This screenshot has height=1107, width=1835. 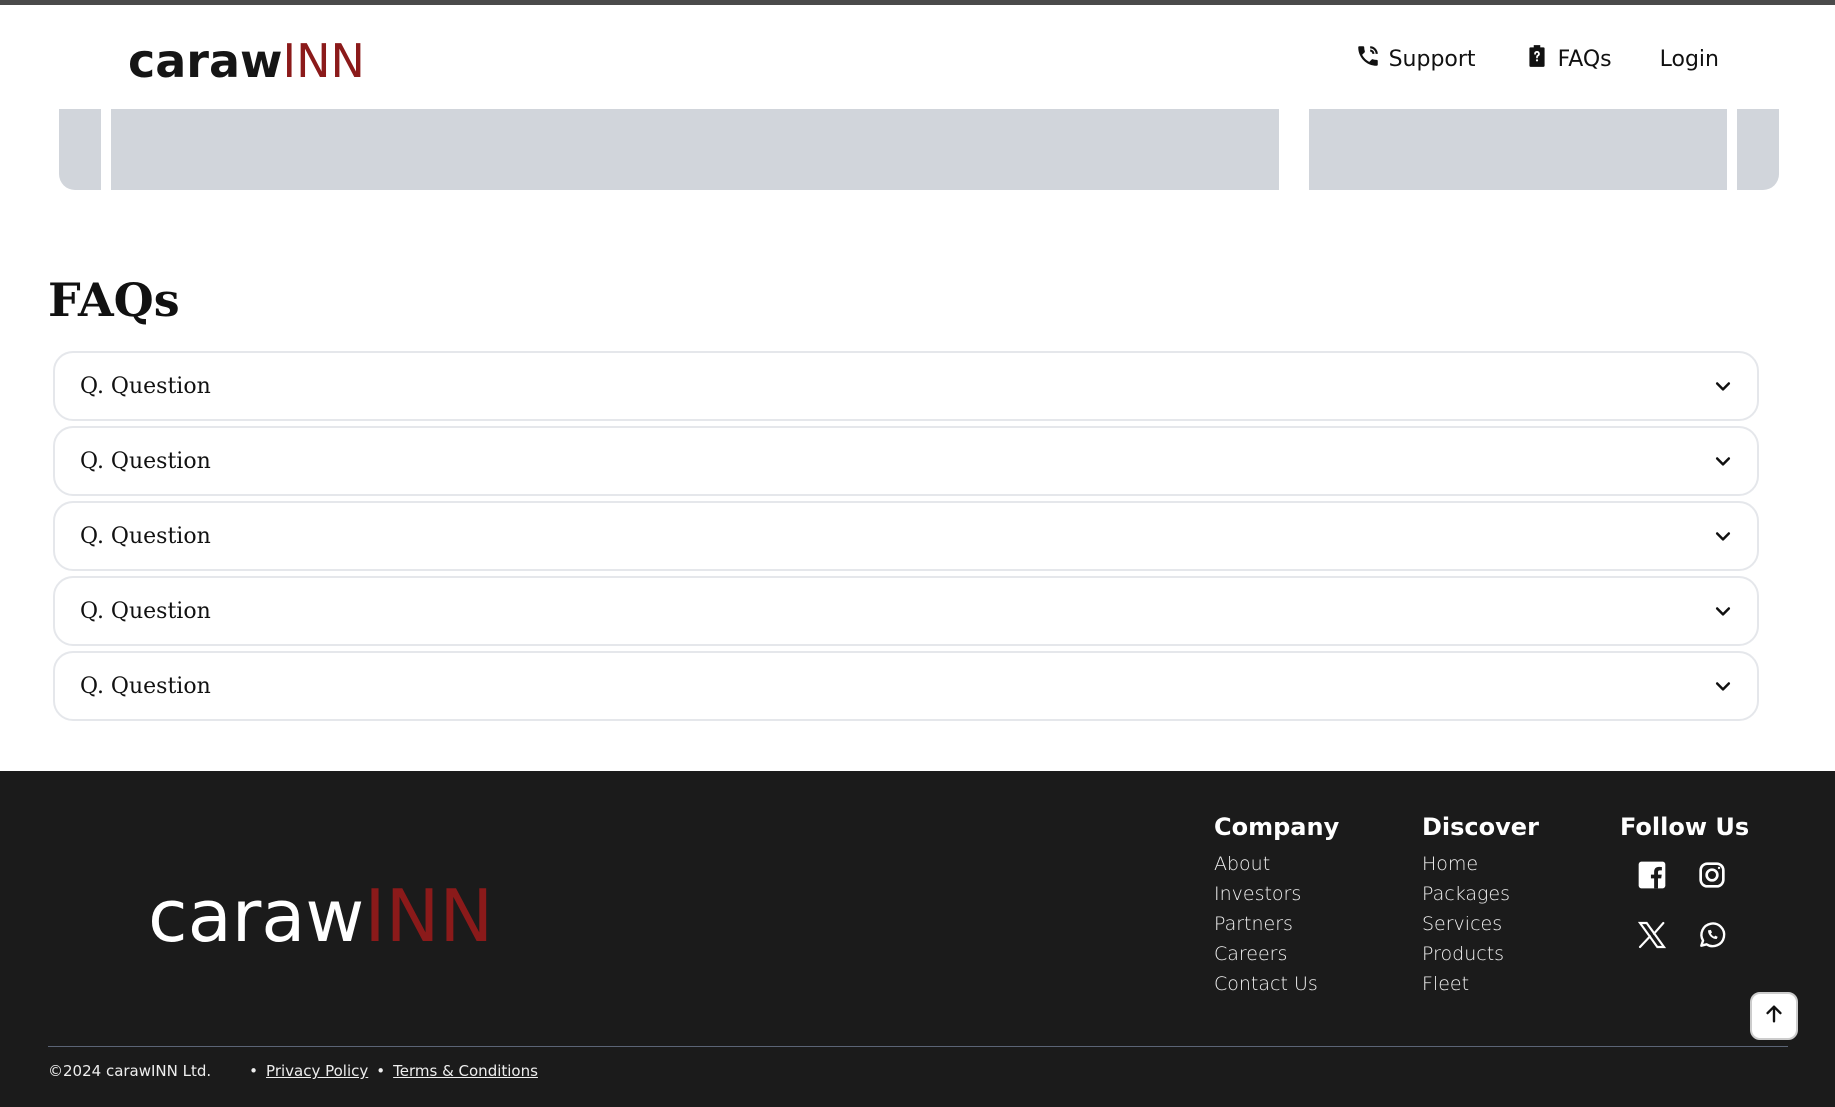 What do you see at coordinates (1276, 954) in the screenshot?
I see `footer-link-careers: Careers` at bounding box center [1276, 954].